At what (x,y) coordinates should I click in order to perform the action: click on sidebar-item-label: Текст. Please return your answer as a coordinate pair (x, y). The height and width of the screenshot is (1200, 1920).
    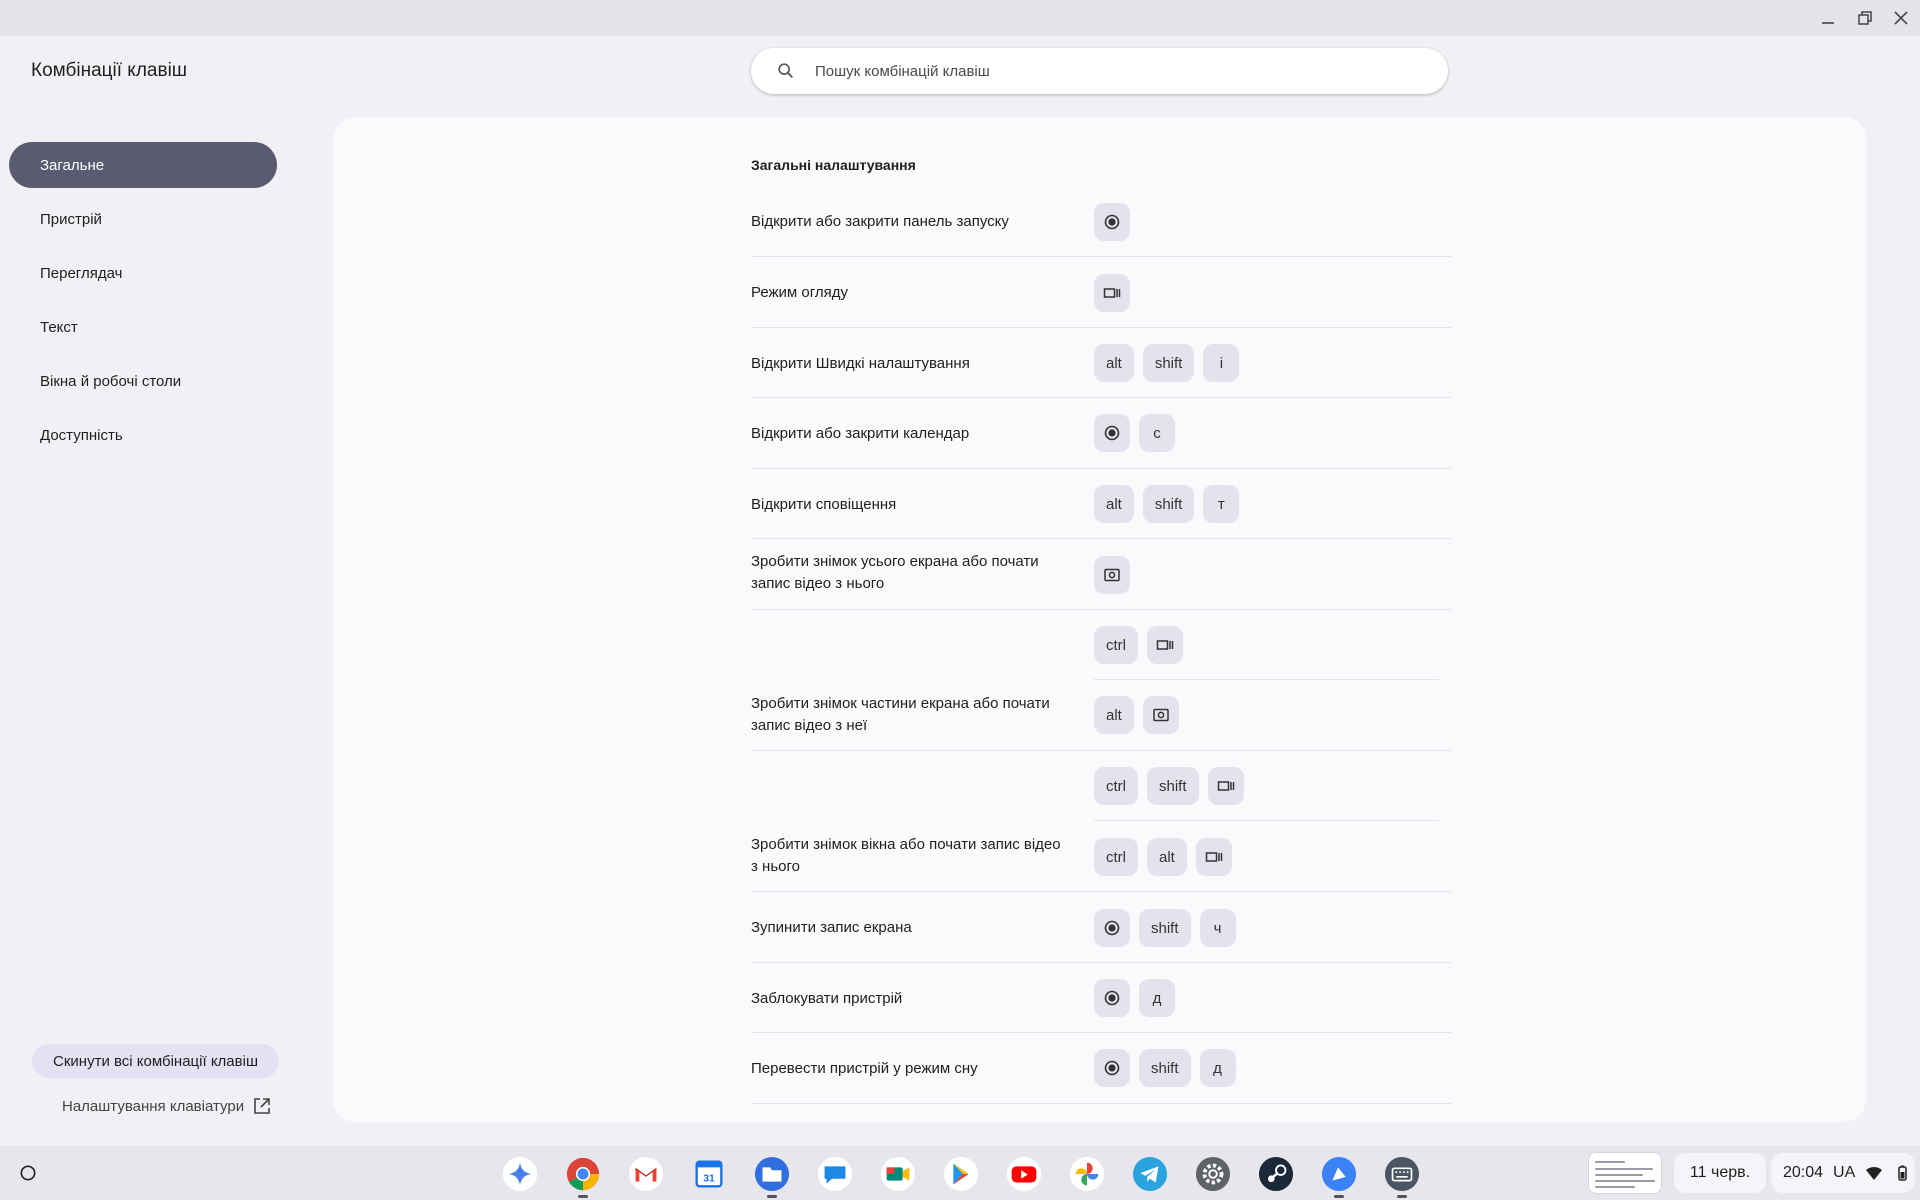
    Looking at the image, I should click on (59, 327).